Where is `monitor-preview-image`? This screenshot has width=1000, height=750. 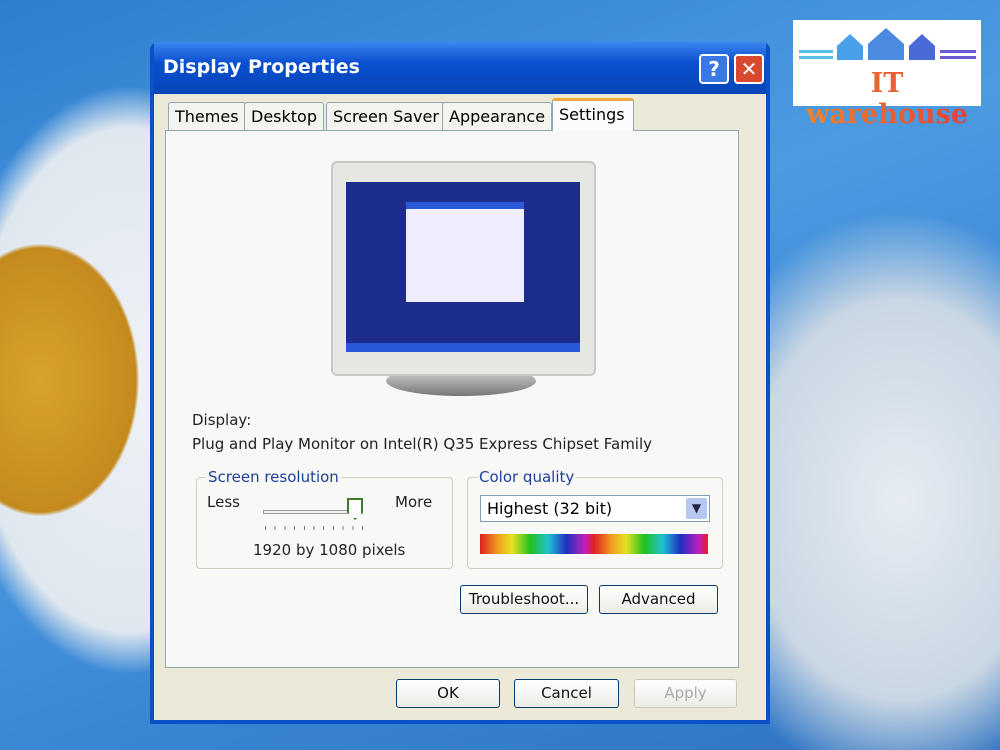 monitor-preview-image is located at coordinates (463, 281).